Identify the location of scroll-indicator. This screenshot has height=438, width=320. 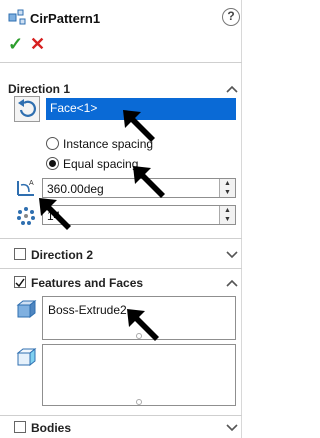
(139, 402).